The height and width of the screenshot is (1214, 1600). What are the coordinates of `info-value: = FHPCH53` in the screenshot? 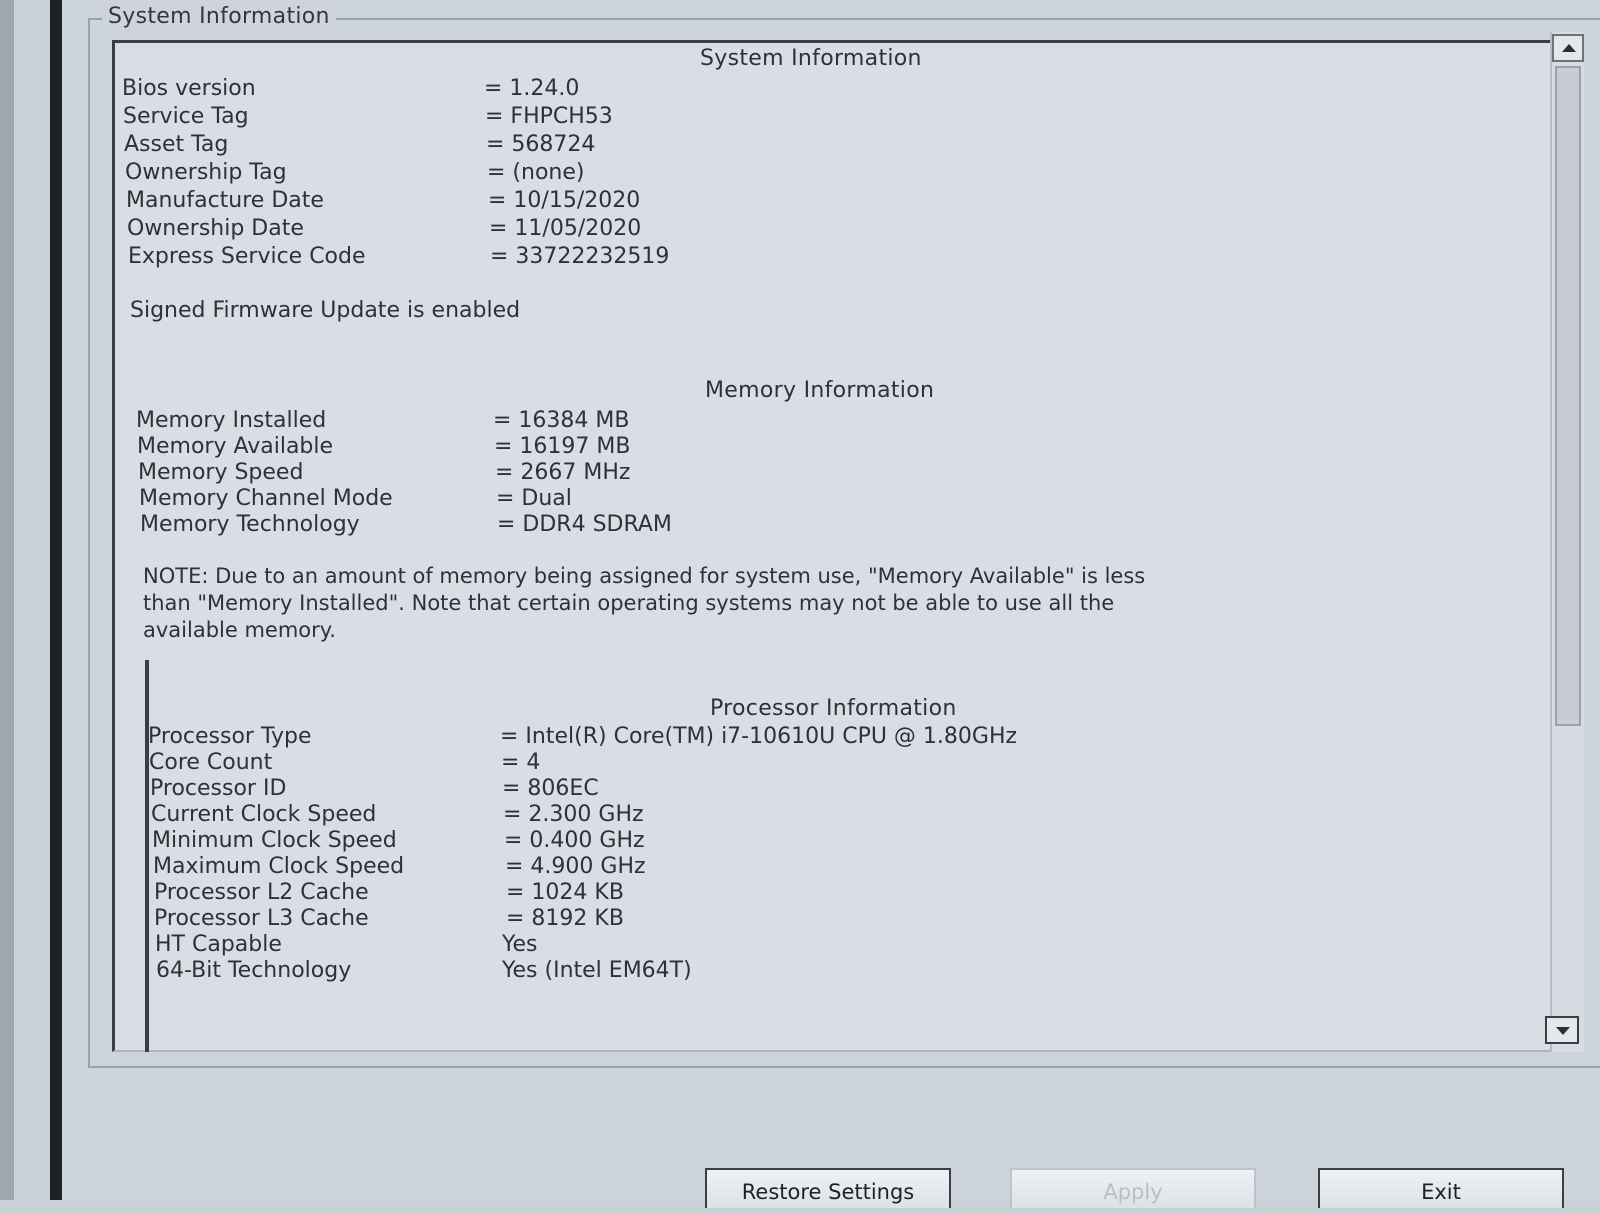 It's located at (549, 116).